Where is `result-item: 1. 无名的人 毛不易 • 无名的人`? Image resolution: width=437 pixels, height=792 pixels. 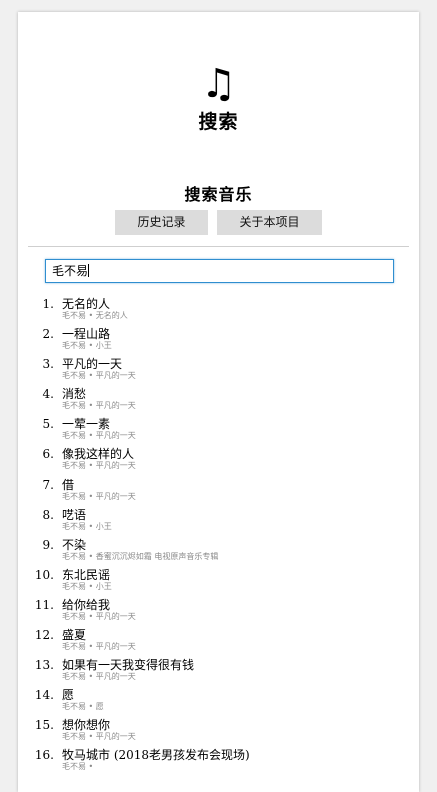
result-item: 1. 无名的人 毛不易 • 无名的人 is located at coordinates (218, 311).